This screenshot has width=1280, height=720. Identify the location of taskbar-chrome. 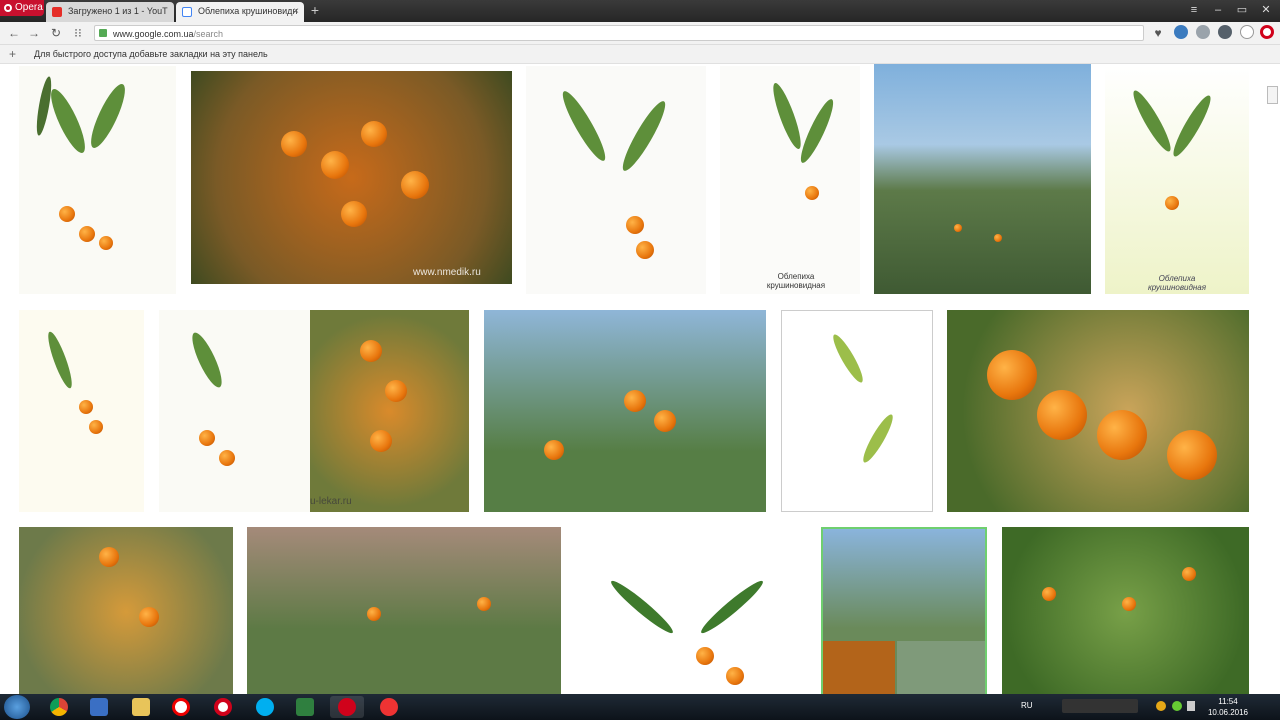
(59, 707).